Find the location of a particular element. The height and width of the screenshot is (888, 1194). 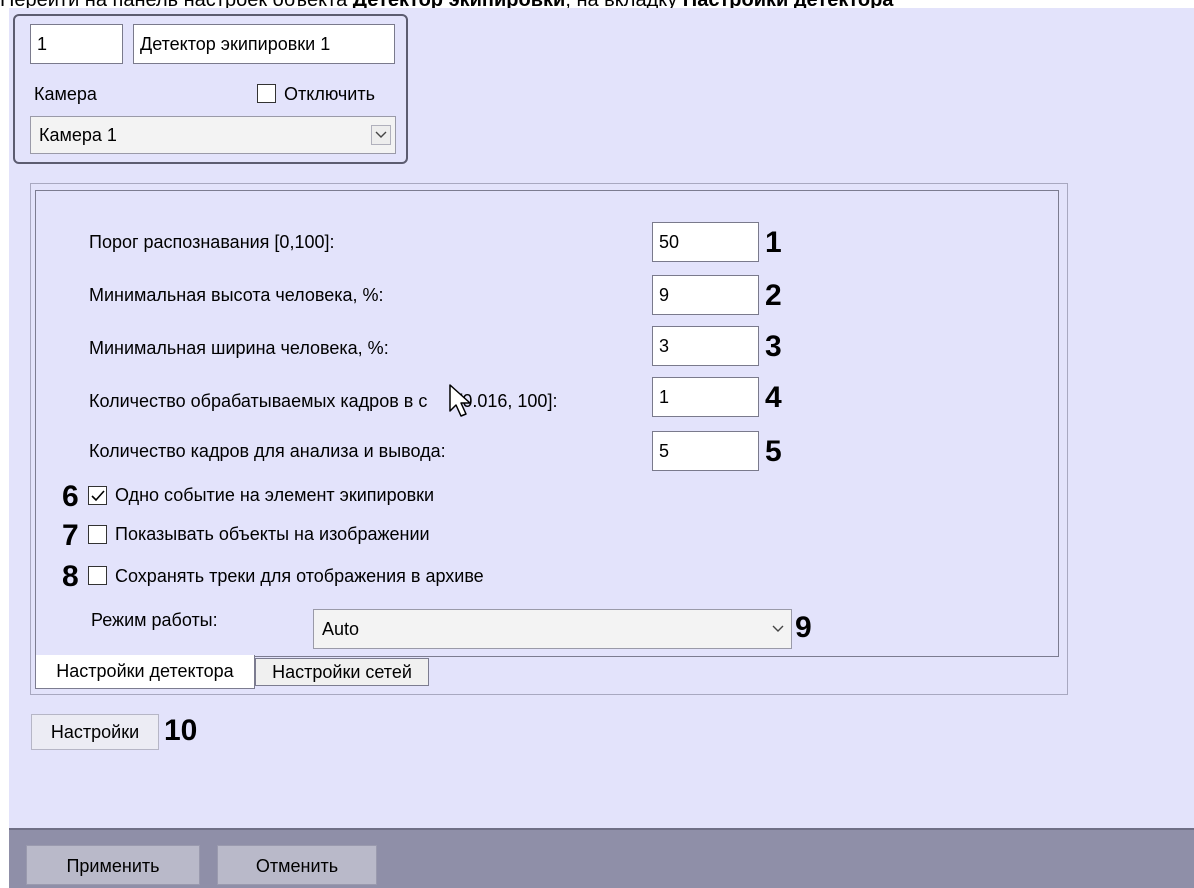

show-objects-label: Показывать объекты на изображении is located at coordinates (272, 534).